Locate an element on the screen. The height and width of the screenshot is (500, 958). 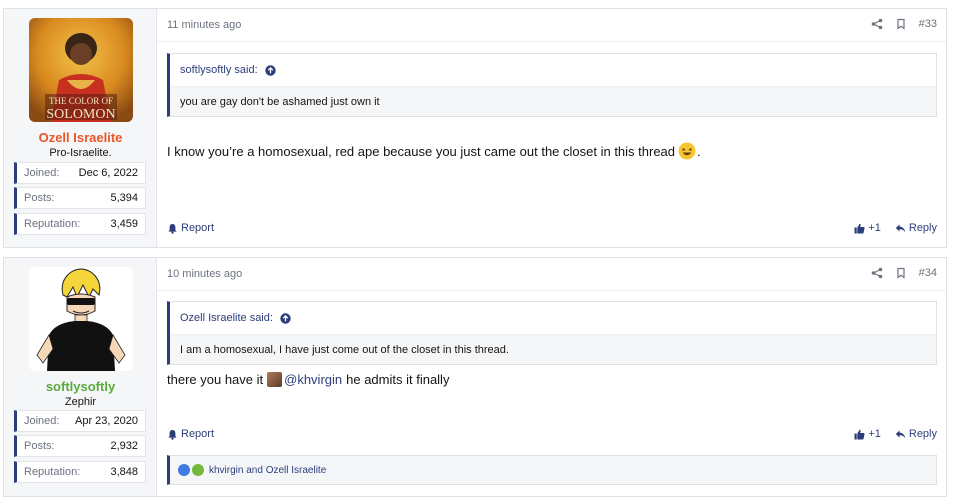
stat-posts: Posts: 5,394 is located at coordinates (80, 198).